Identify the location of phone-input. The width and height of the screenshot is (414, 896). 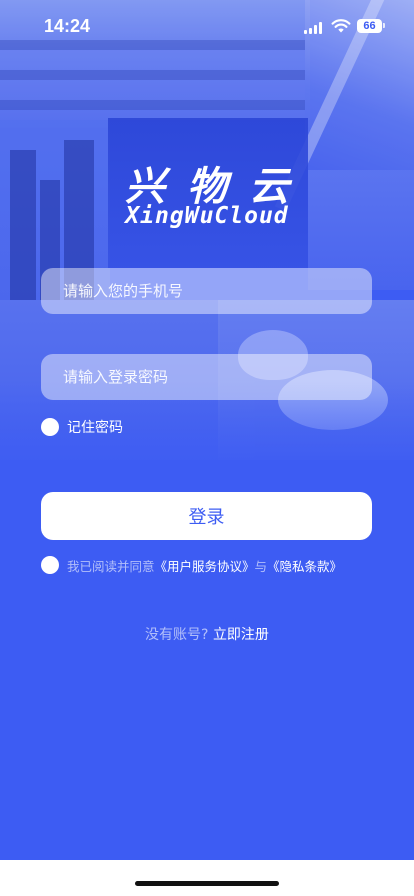
(206, 291).